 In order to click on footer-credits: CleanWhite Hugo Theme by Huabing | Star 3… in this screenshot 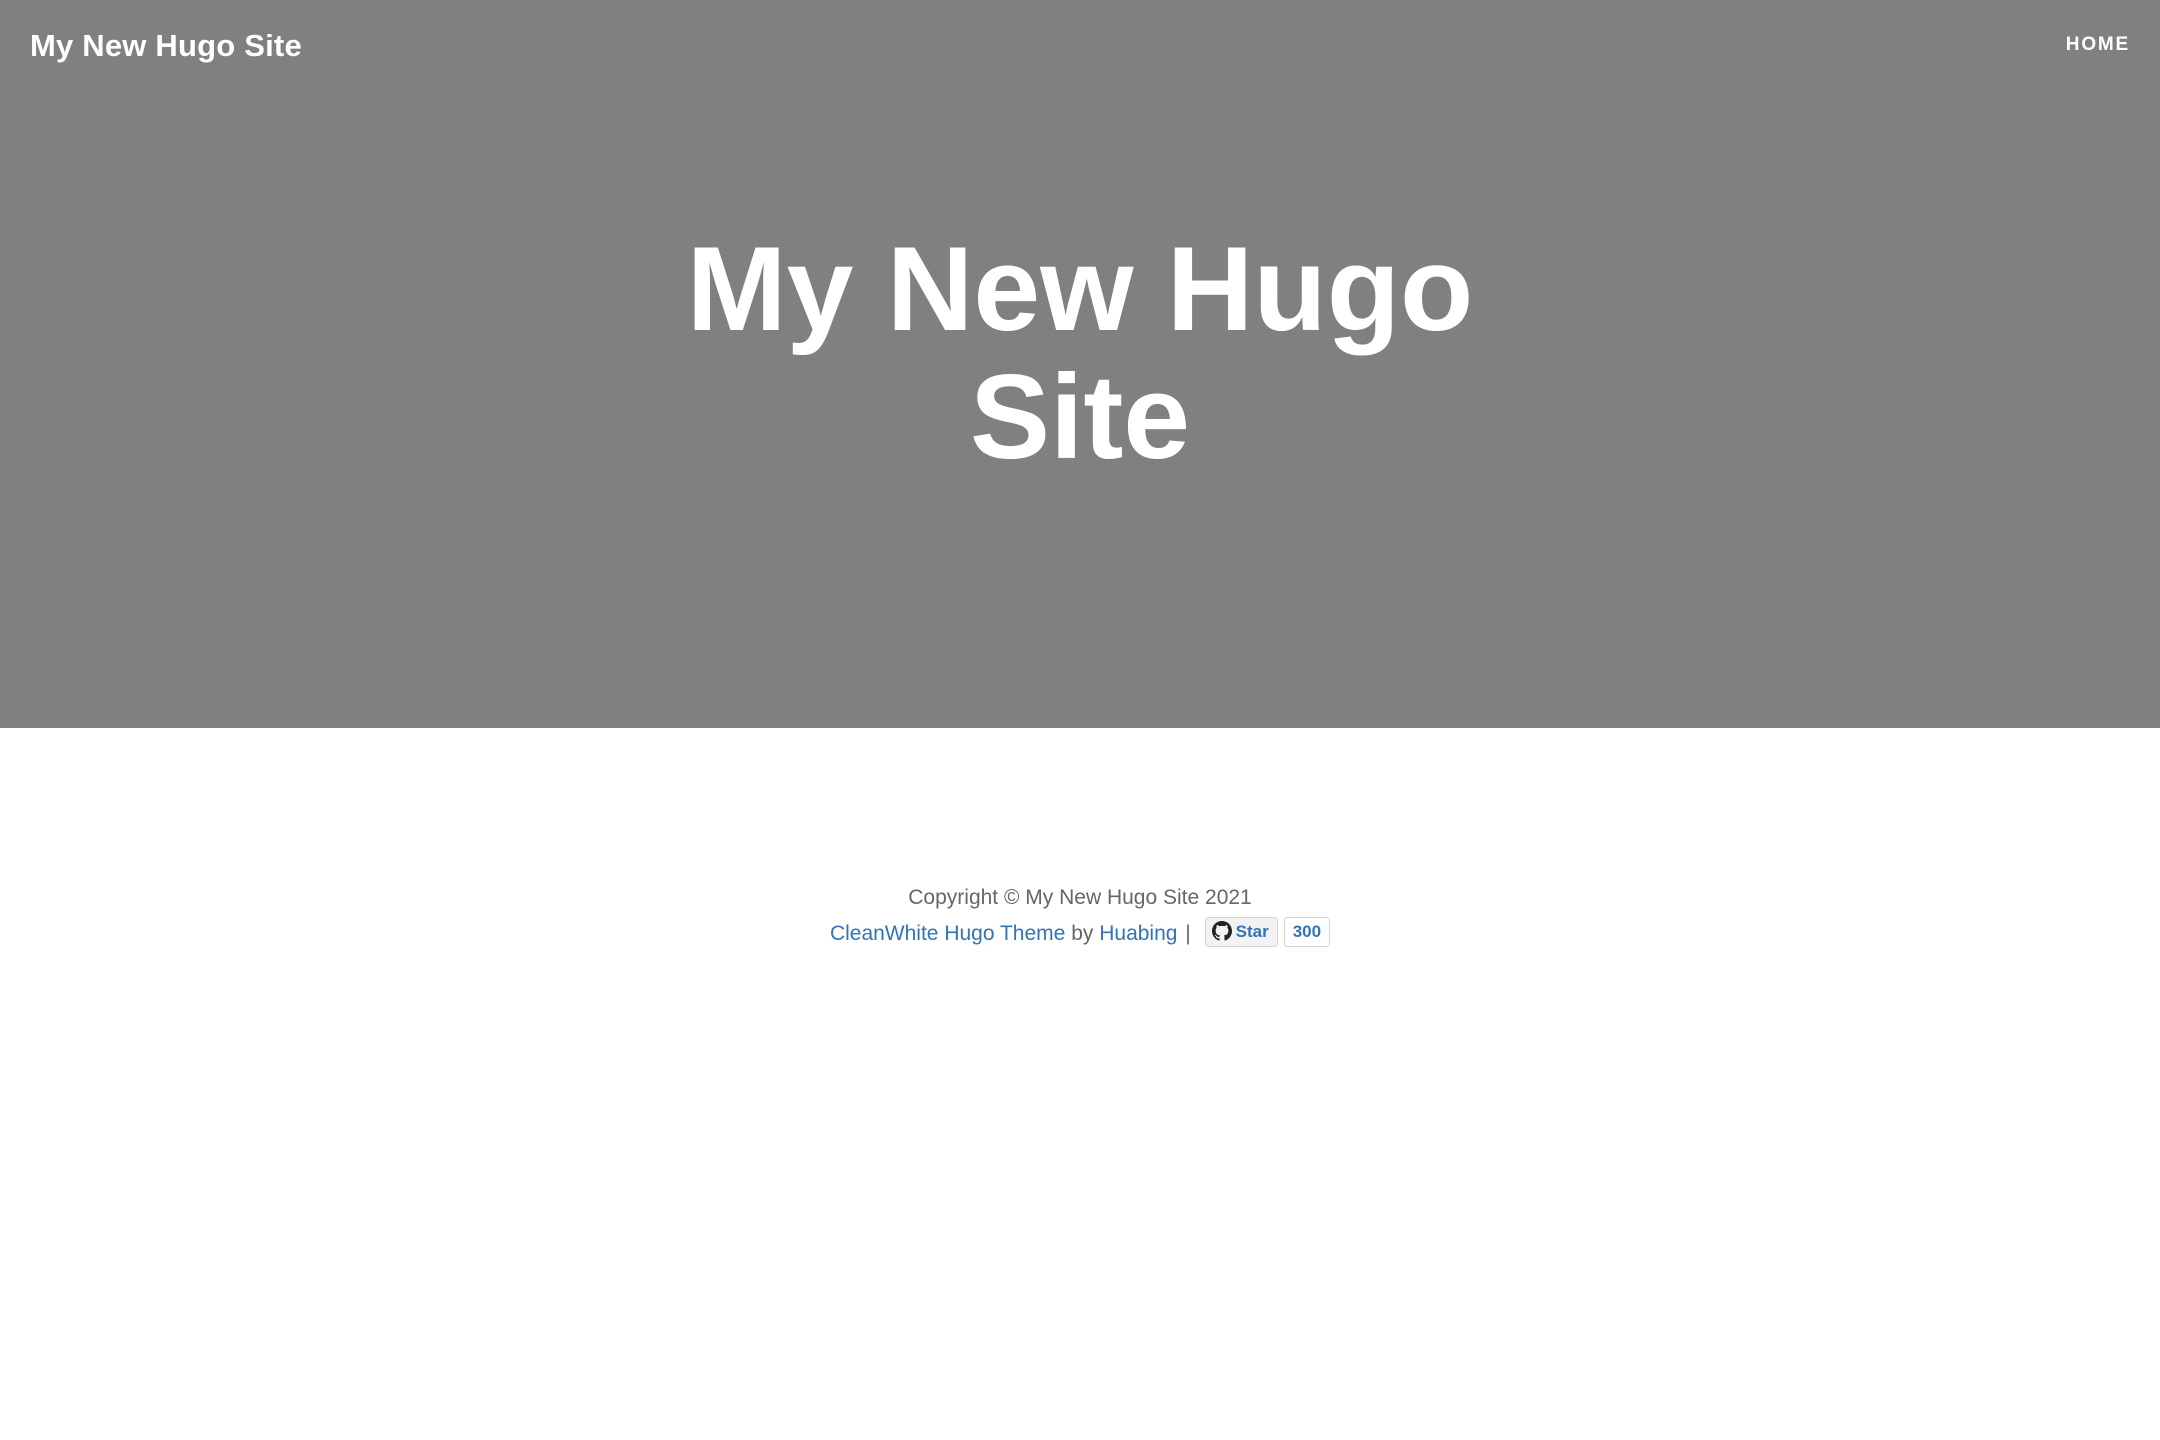, I will do `click(1080, 934)`.